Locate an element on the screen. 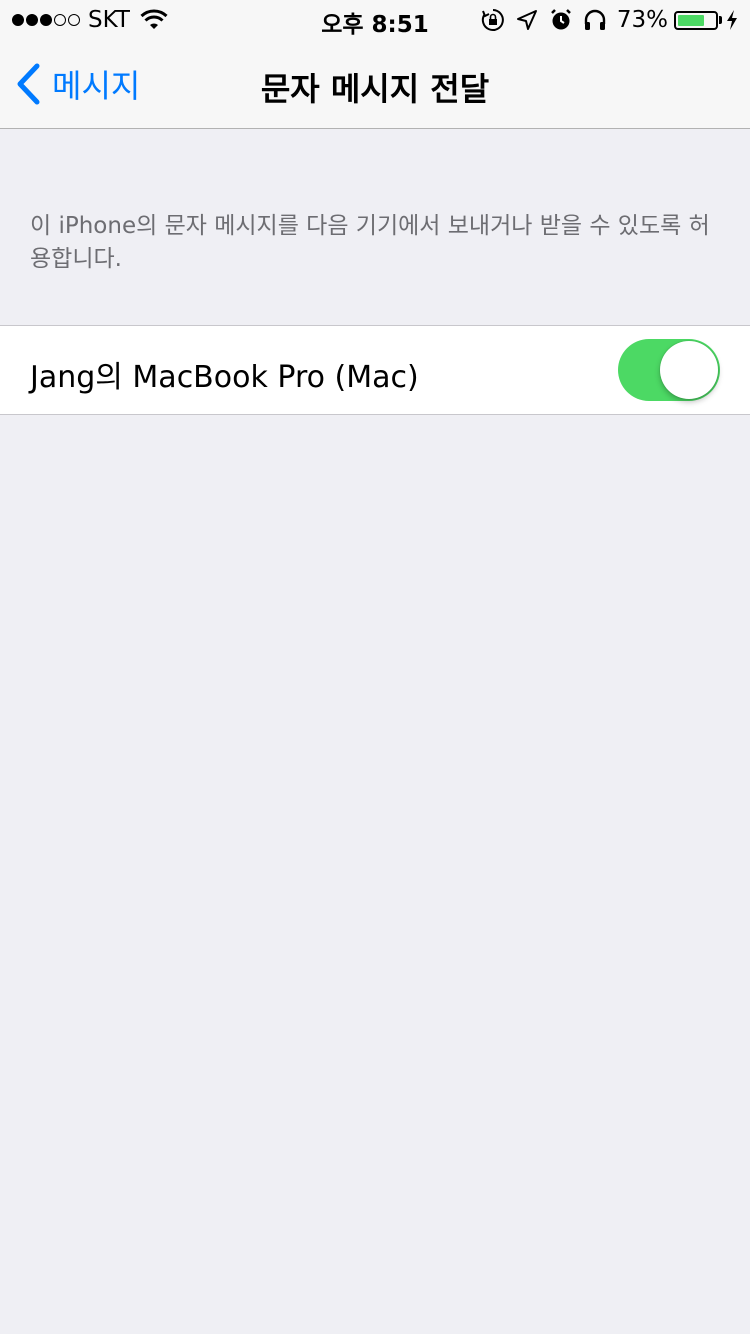 This screenshot has height=1334, width=750. status-bar: SKT 오후 8:51 73% is located at coordinates (375, 20).